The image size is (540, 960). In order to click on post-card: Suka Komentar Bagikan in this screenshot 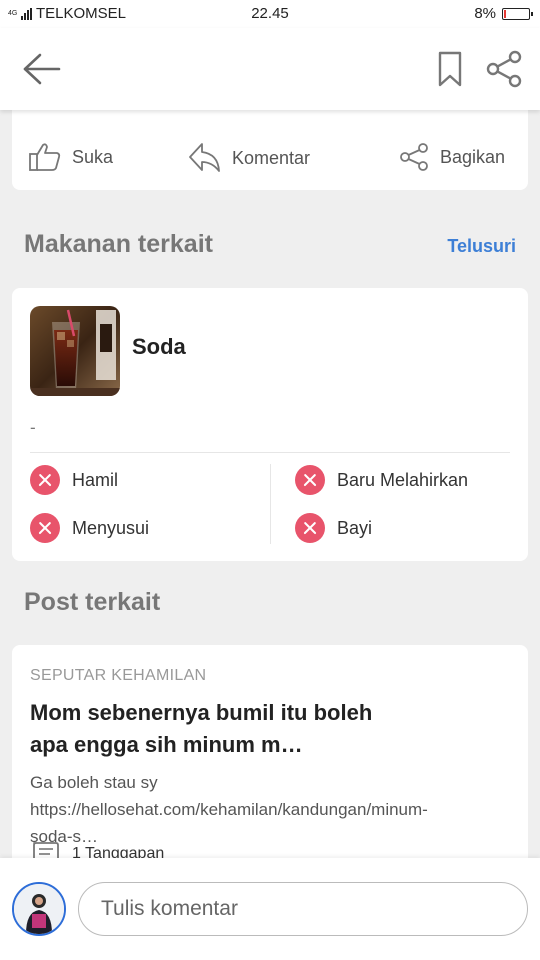, I will do `click(270, 143)`.